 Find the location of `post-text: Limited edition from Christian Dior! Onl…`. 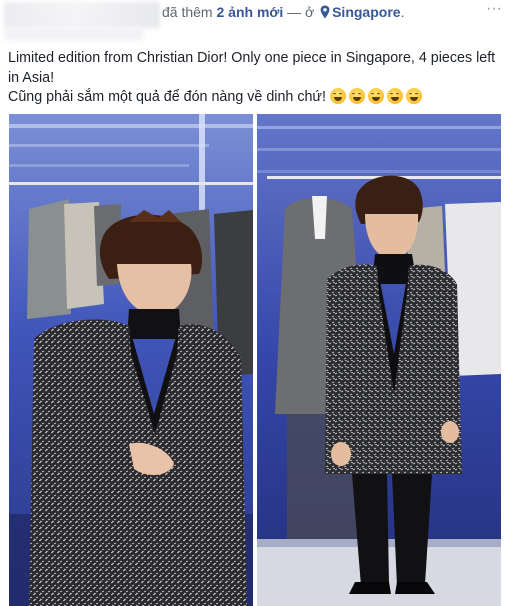

post-text: Limited edition from Christian Dior! Onl… is located at coordinates (253, 80).